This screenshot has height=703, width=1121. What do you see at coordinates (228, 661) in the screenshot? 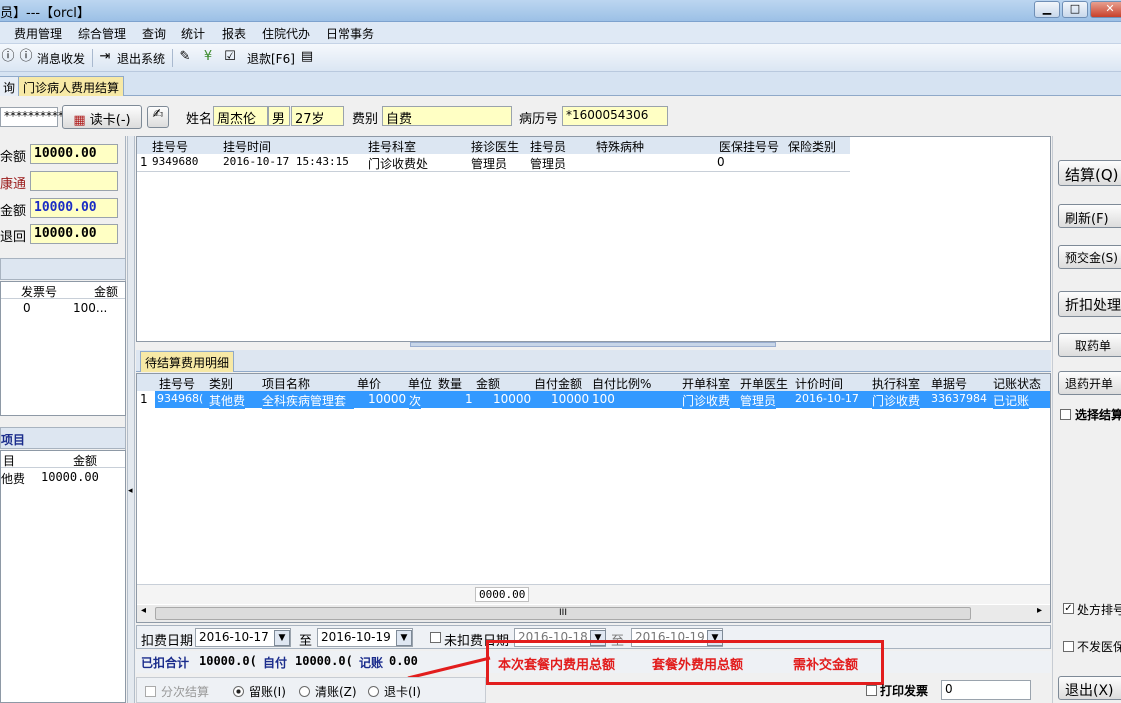
I see `deducted-total-value: 10000.0(` at bounding box center [228, 661].